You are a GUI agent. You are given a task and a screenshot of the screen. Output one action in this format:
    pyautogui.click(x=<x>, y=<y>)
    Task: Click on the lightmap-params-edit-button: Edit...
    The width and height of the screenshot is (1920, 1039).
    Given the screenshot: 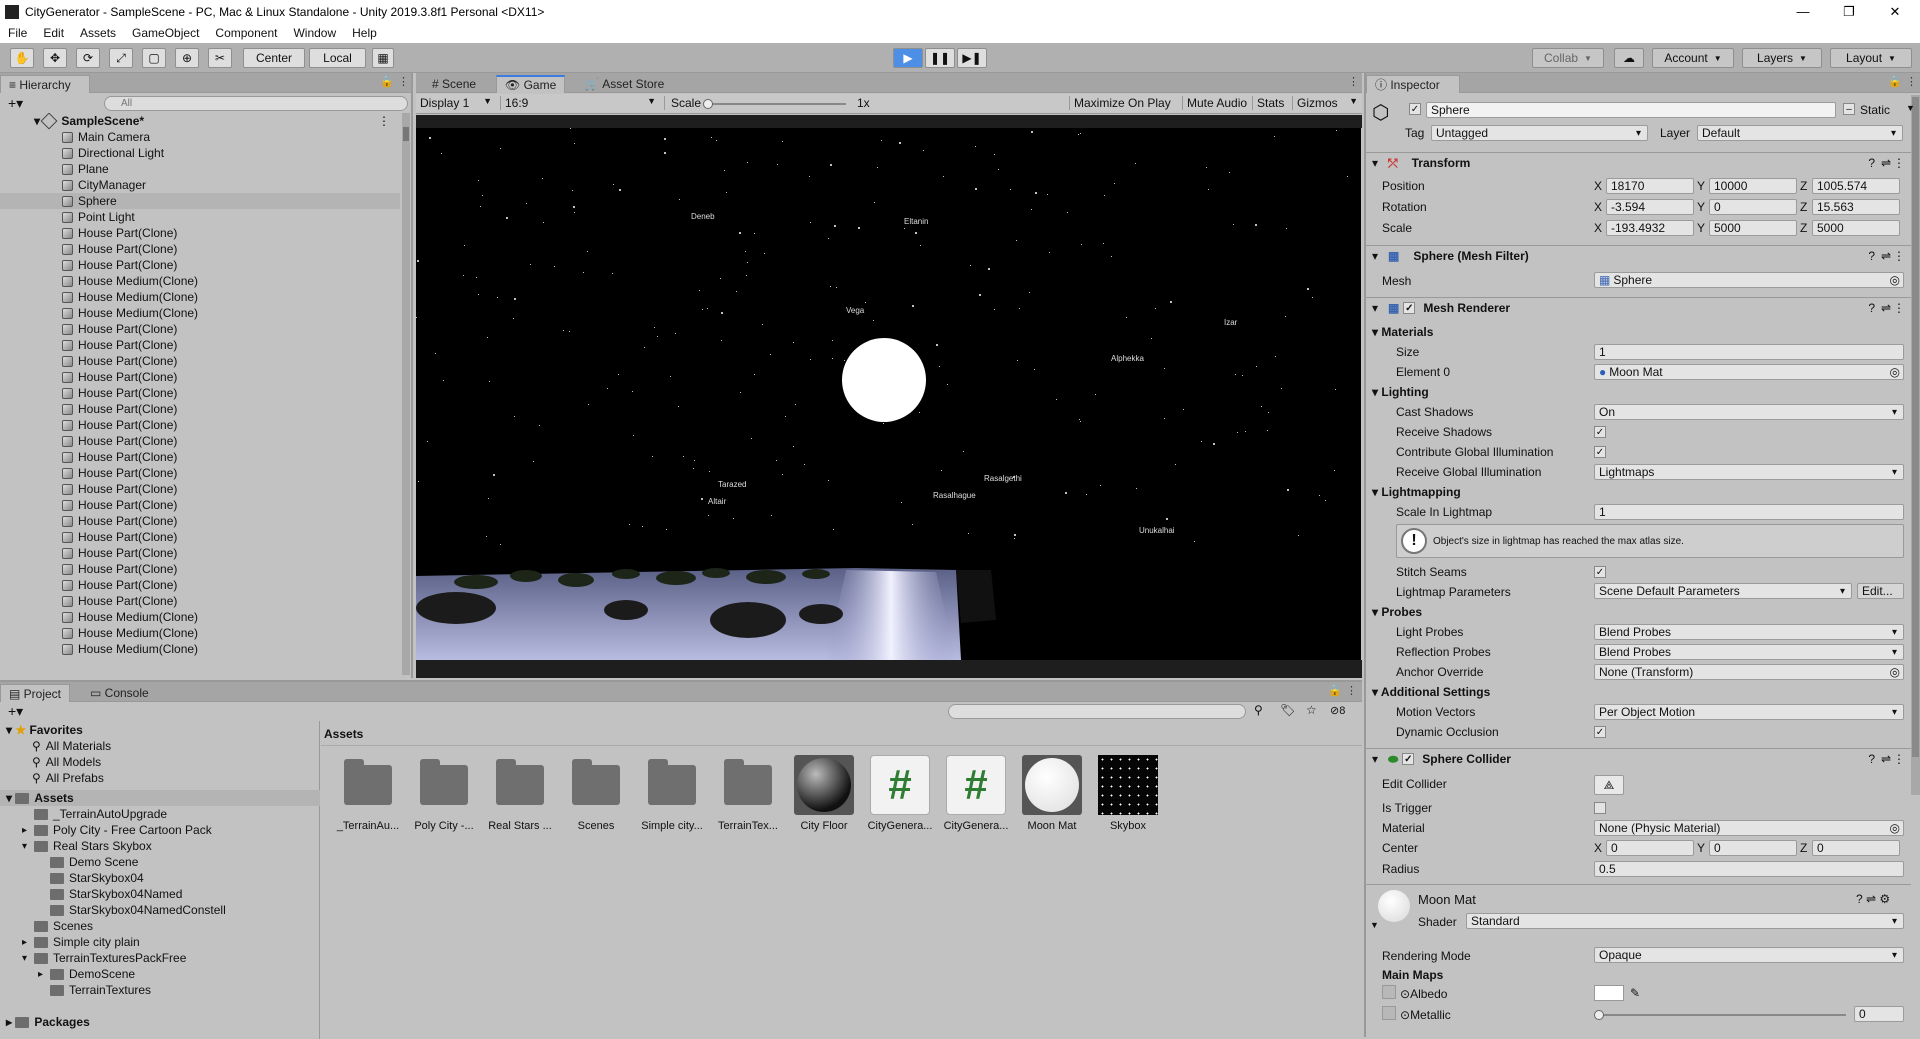 What is the action you would take?
    pyautogui.click(x=1880, y=591)
    